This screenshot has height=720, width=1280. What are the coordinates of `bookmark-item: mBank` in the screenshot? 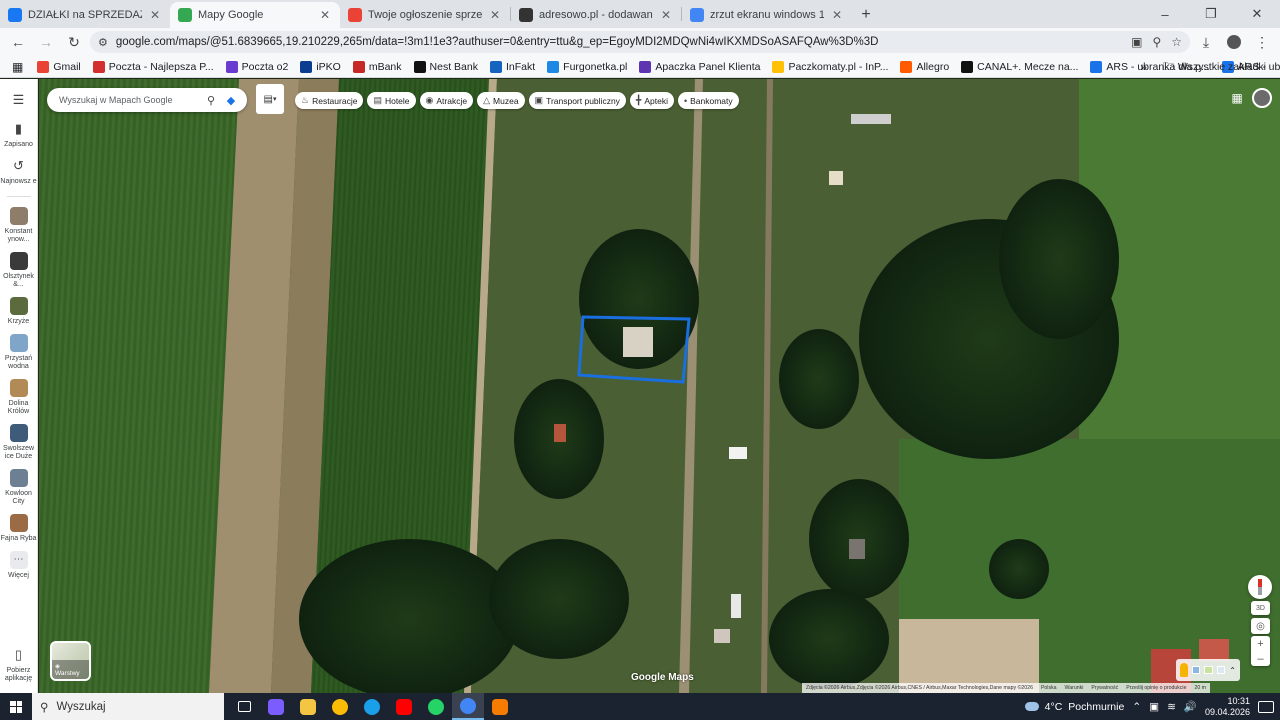 It's located at (377, 67).